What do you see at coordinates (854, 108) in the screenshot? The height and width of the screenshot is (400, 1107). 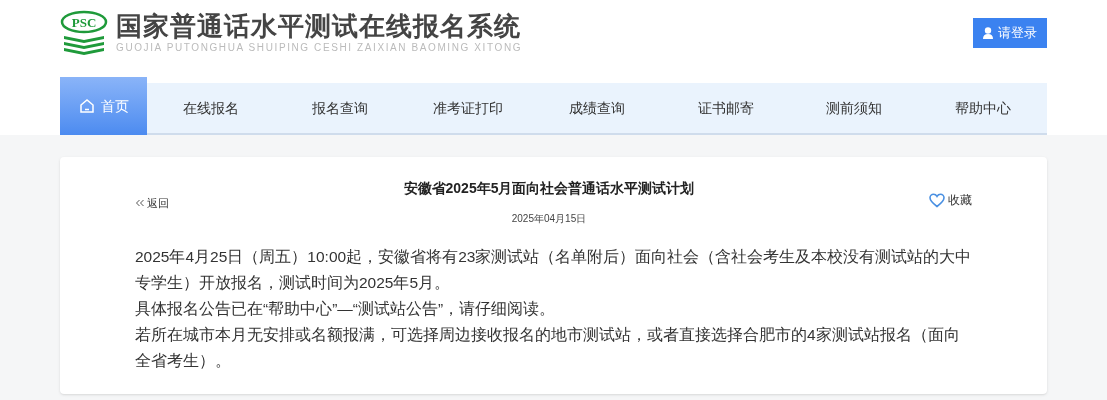 I see `nav-tab: 测前须知` at bounding box center [854, 108].